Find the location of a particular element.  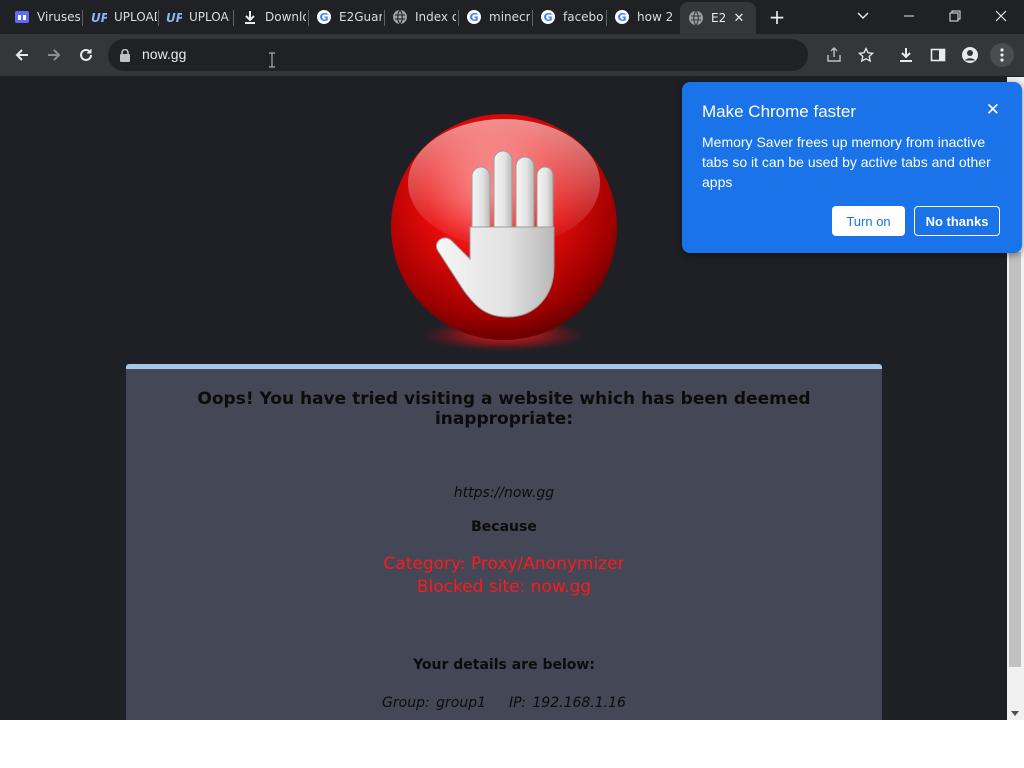

downloads-button is located at coordinates (906, 55).